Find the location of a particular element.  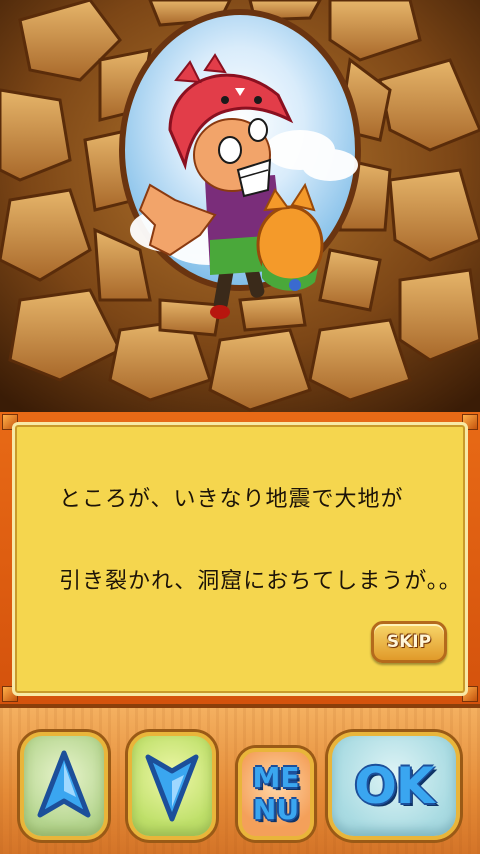

menu-label: ME NU is located at coordinates (276, 794).